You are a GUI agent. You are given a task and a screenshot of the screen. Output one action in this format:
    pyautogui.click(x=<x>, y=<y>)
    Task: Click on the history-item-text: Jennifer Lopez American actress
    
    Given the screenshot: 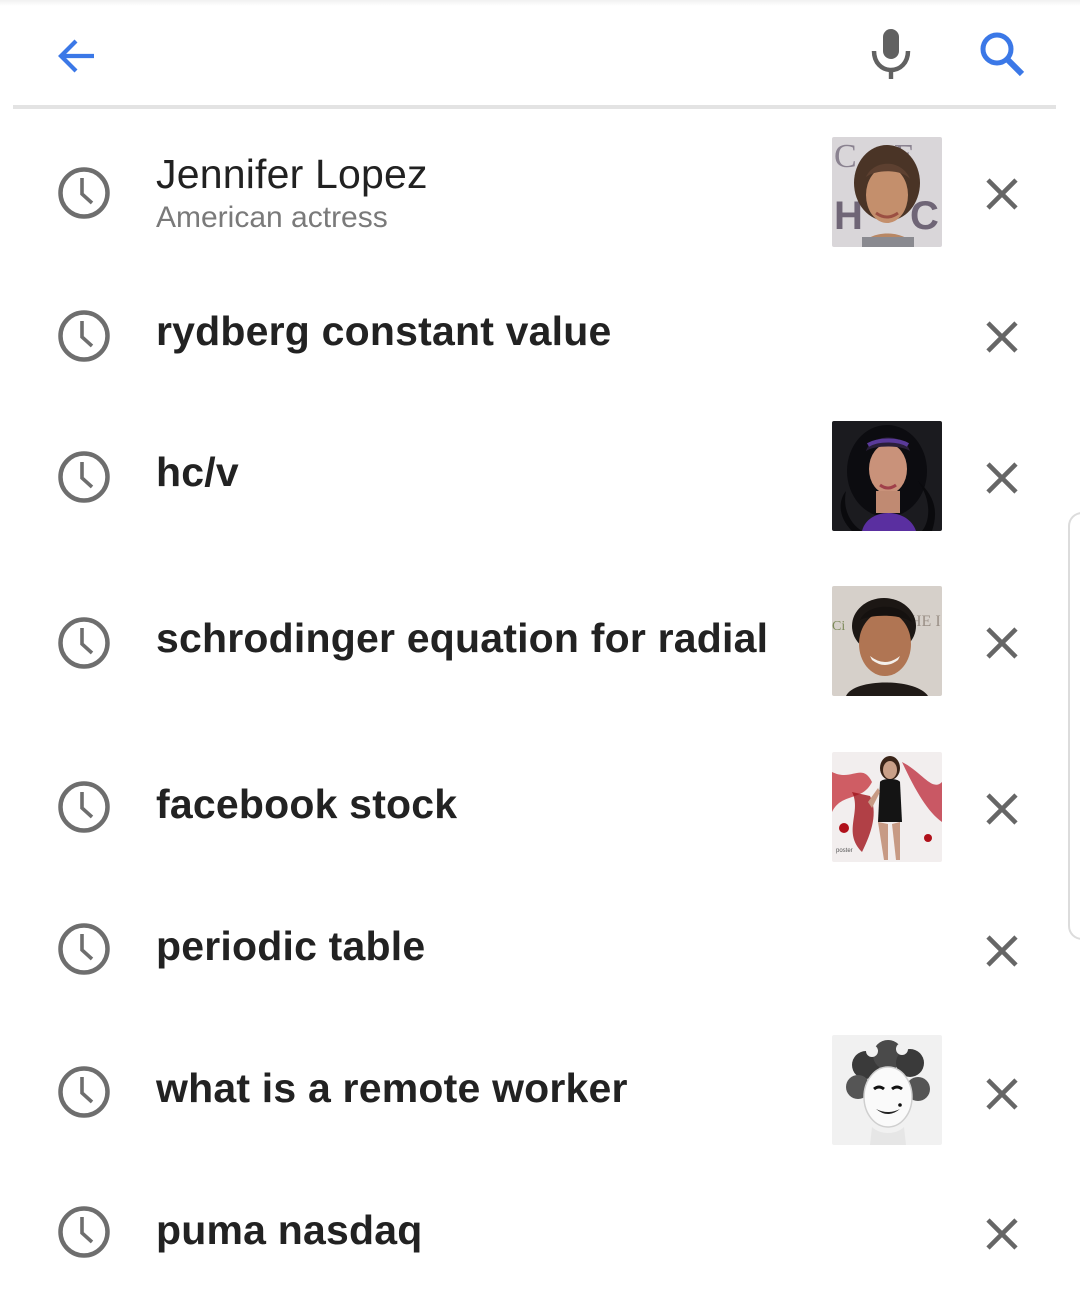 What is the action you would take?
    pyautogui.click(x=468, y=193)
    